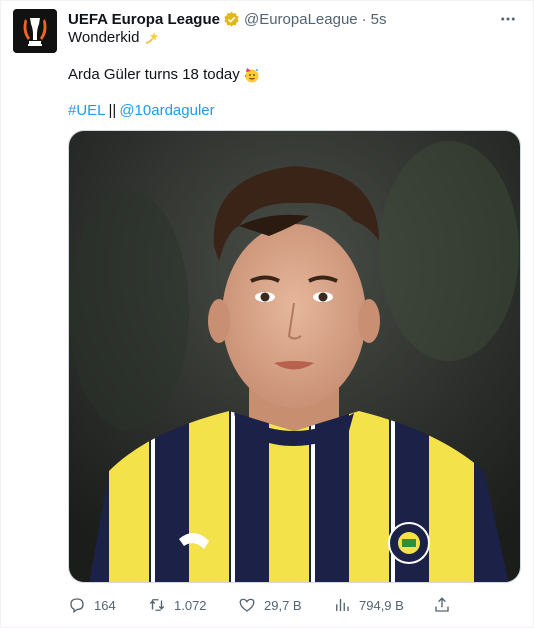  I want to click on tweet-header: UEFA Europa League @EuropaLeague · 5s, so click(227, 19).